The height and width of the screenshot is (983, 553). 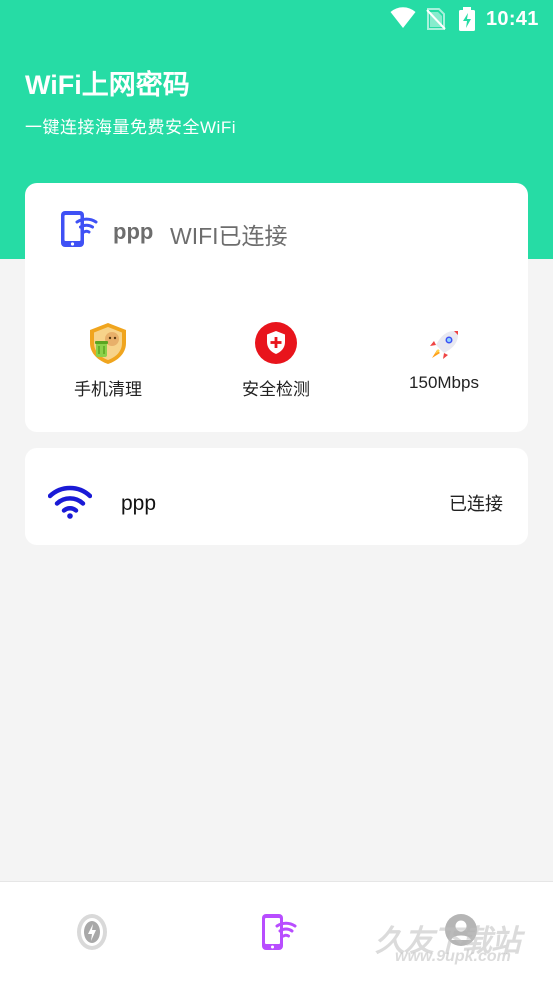 I want to click on wifi-status-icon, so click(x=403, y=17).